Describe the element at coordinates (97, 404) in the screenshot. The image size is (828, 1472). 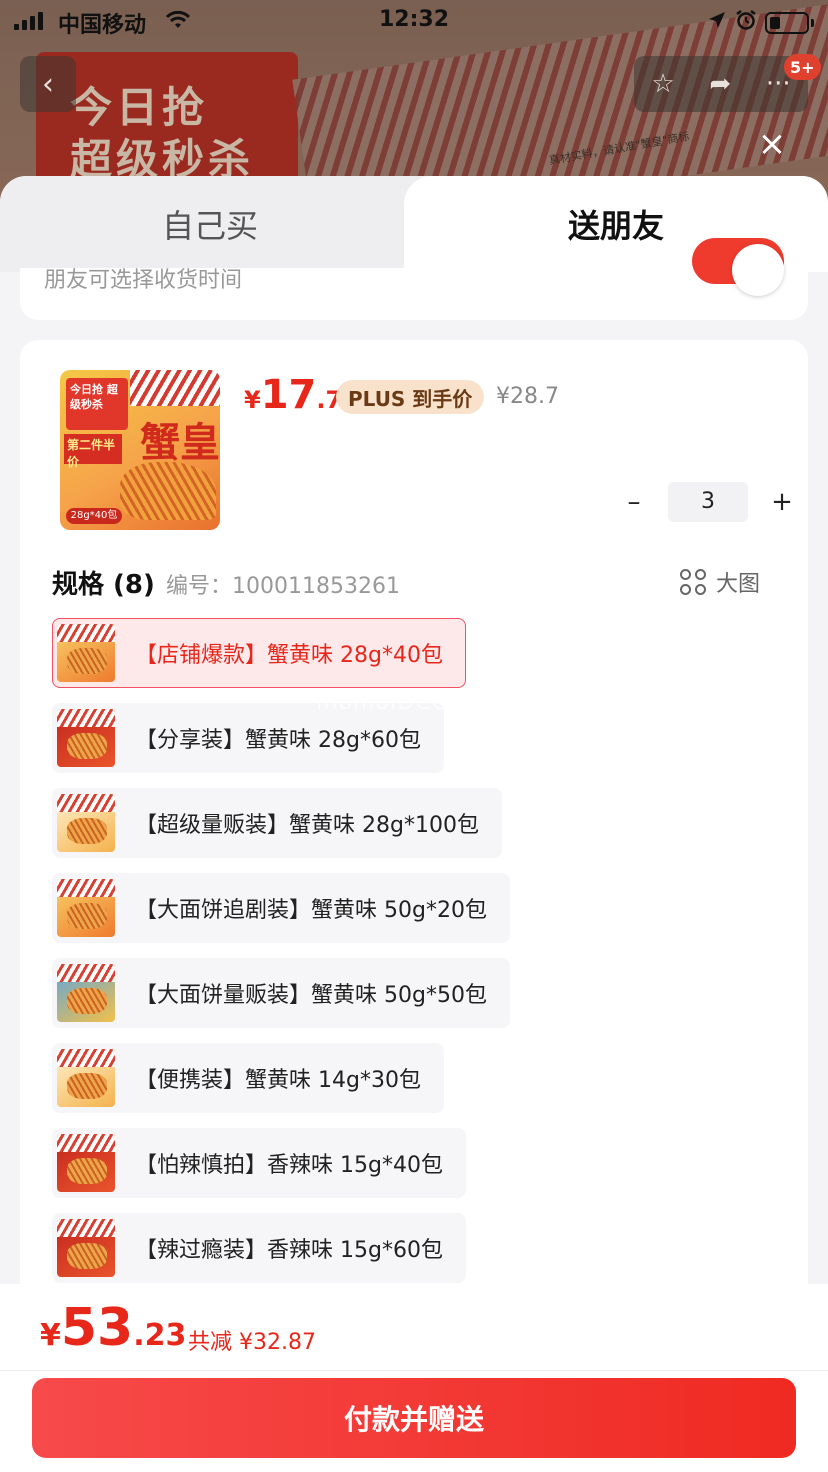
I see `product-image-badge: 今日抢 超级秒杀` at that location.